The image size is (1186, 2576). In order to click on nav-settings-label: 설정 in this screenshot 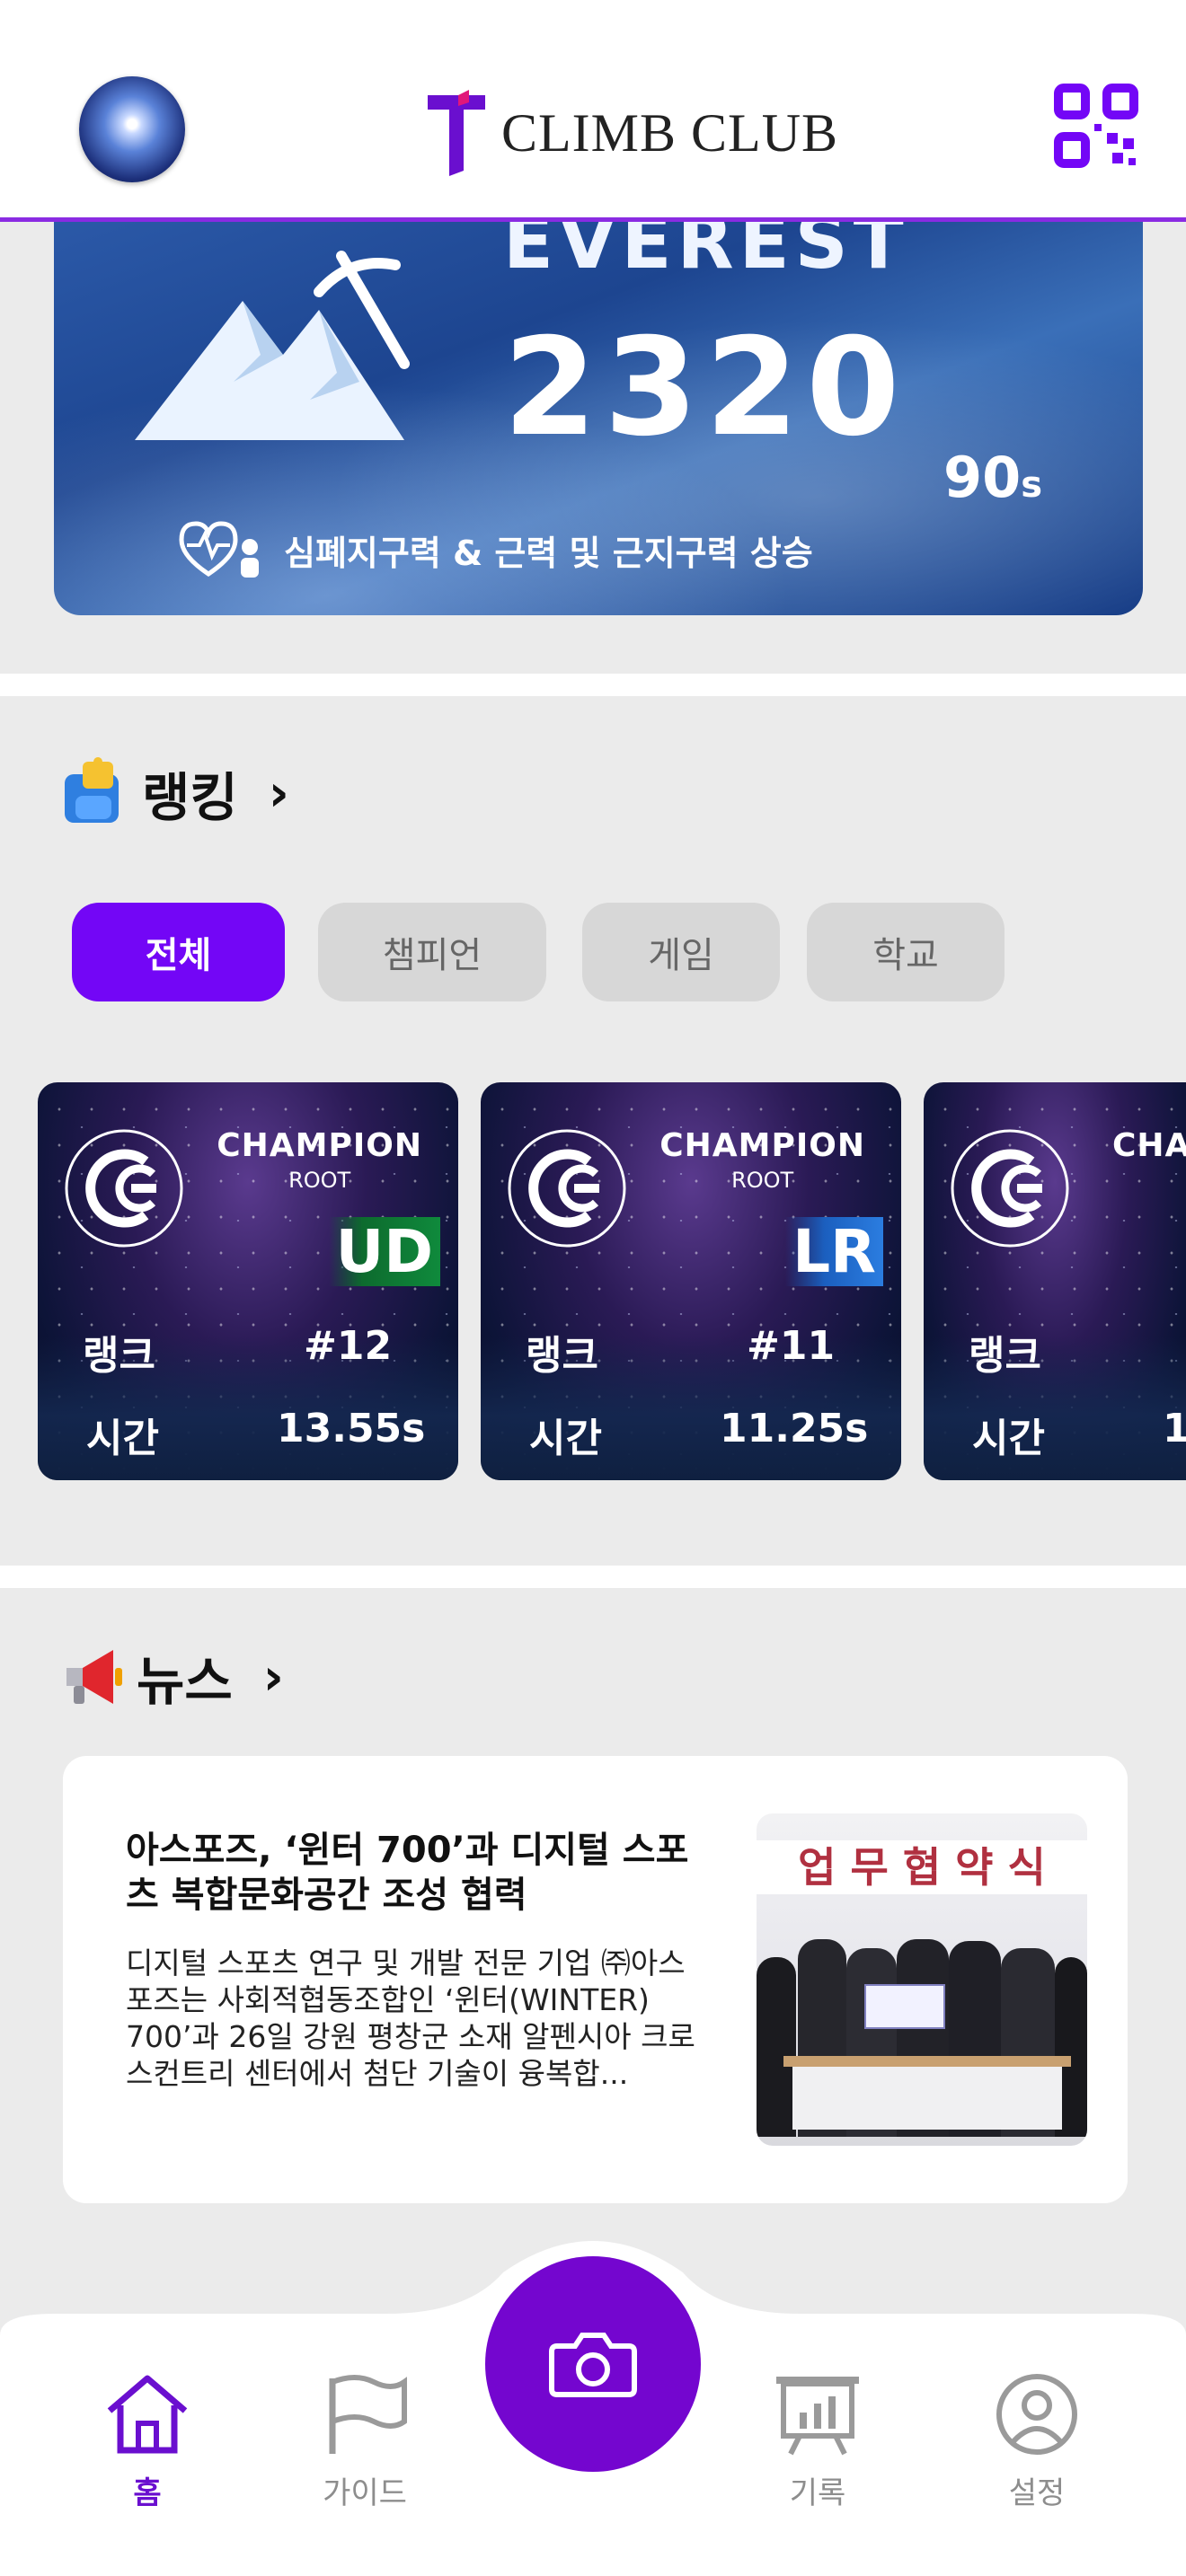, I will do `click(1037, 2493)`.